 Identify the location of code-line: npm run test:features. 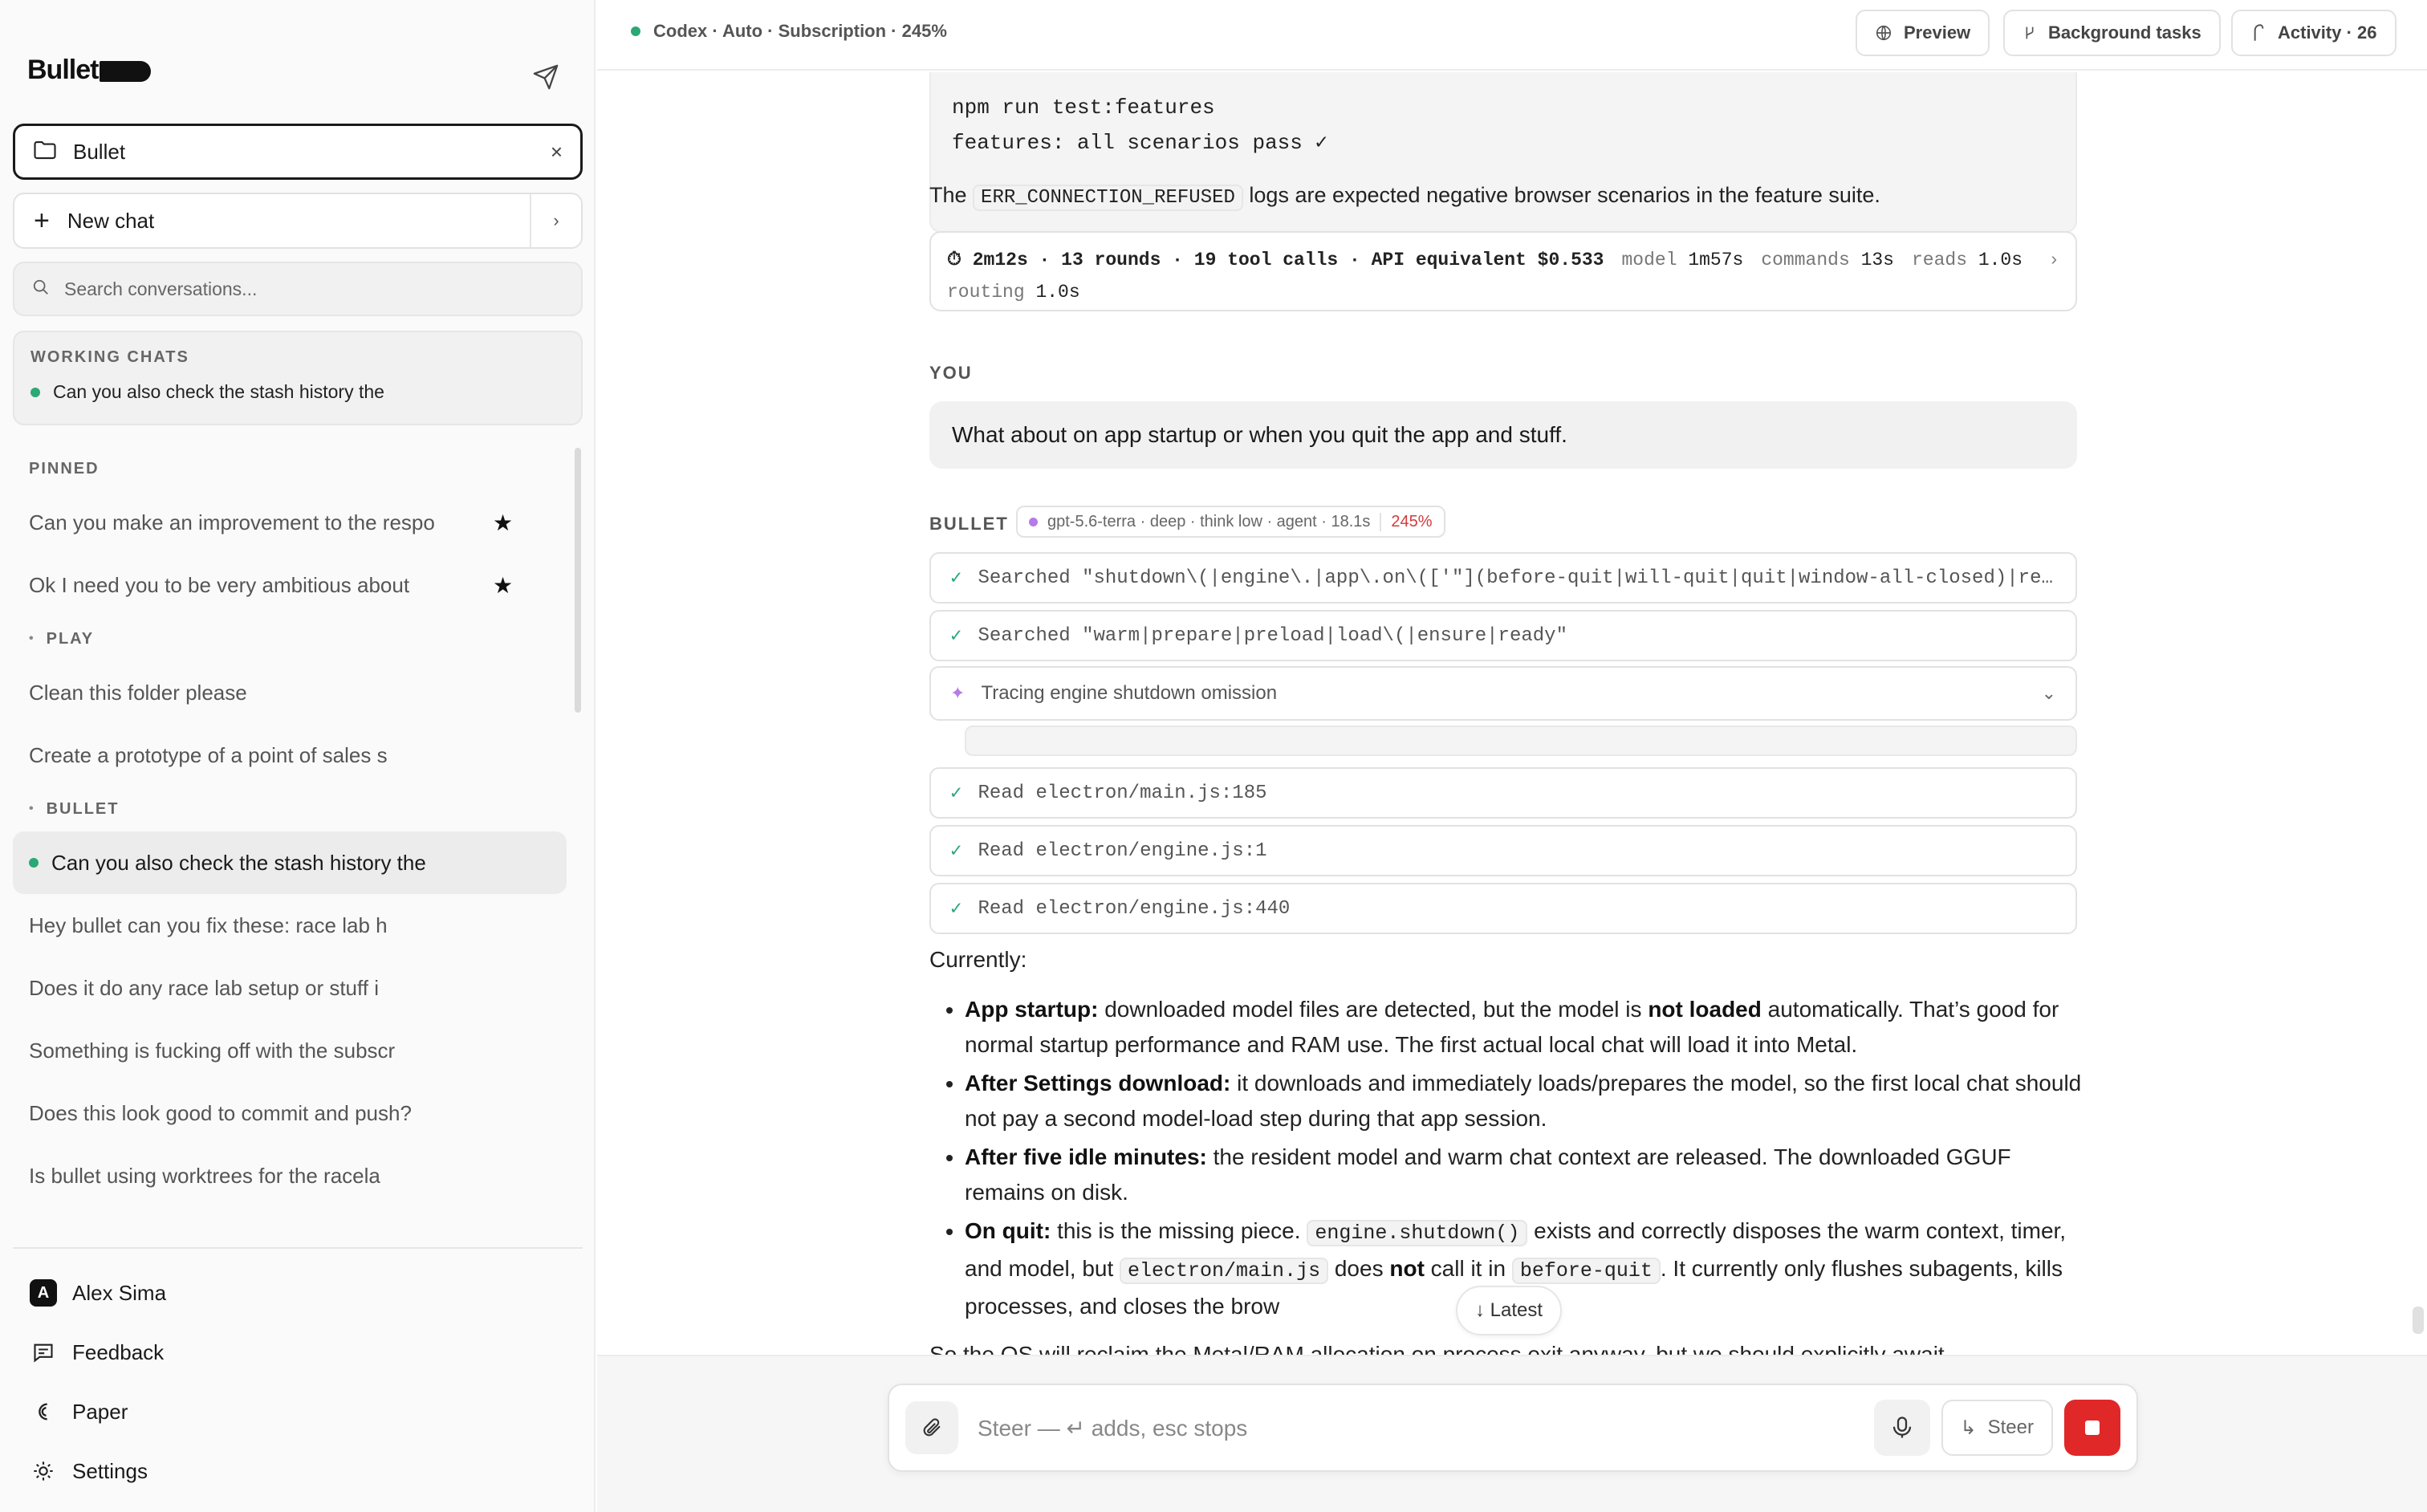
(1083, 108).